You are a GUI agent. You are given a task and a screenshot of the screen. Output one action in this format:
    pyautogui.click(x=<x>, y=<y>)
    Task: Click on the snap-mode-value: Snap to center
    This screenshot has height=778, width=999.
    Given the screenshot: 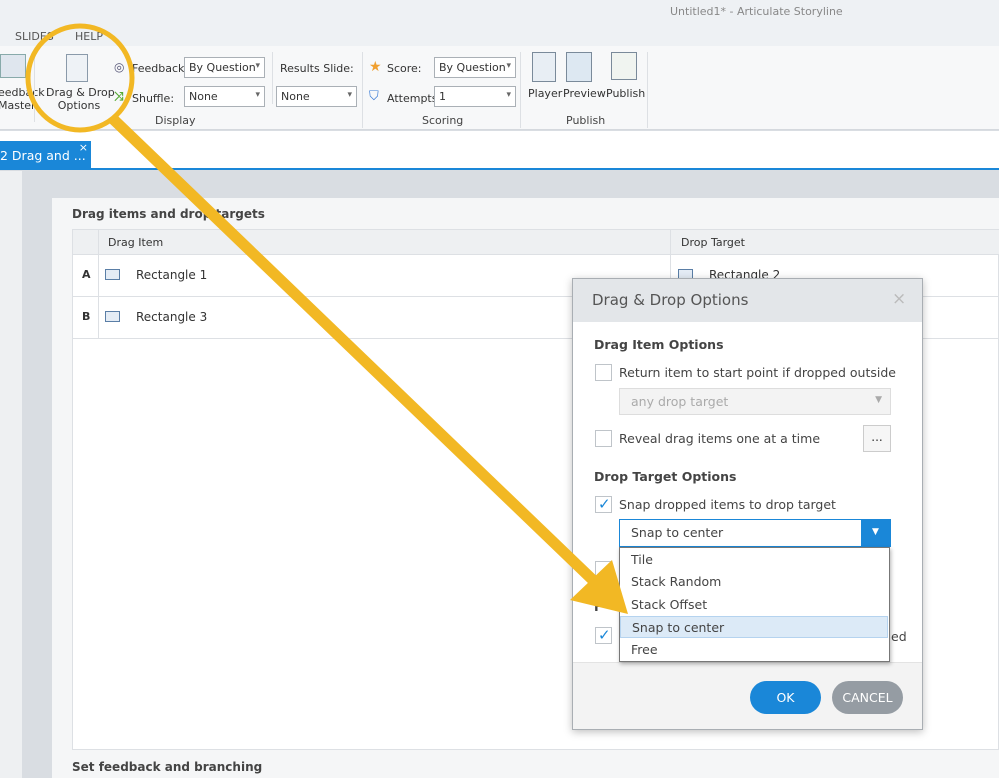 What is the action you would take?
    pyautogui.click(x=677, y=532)
    